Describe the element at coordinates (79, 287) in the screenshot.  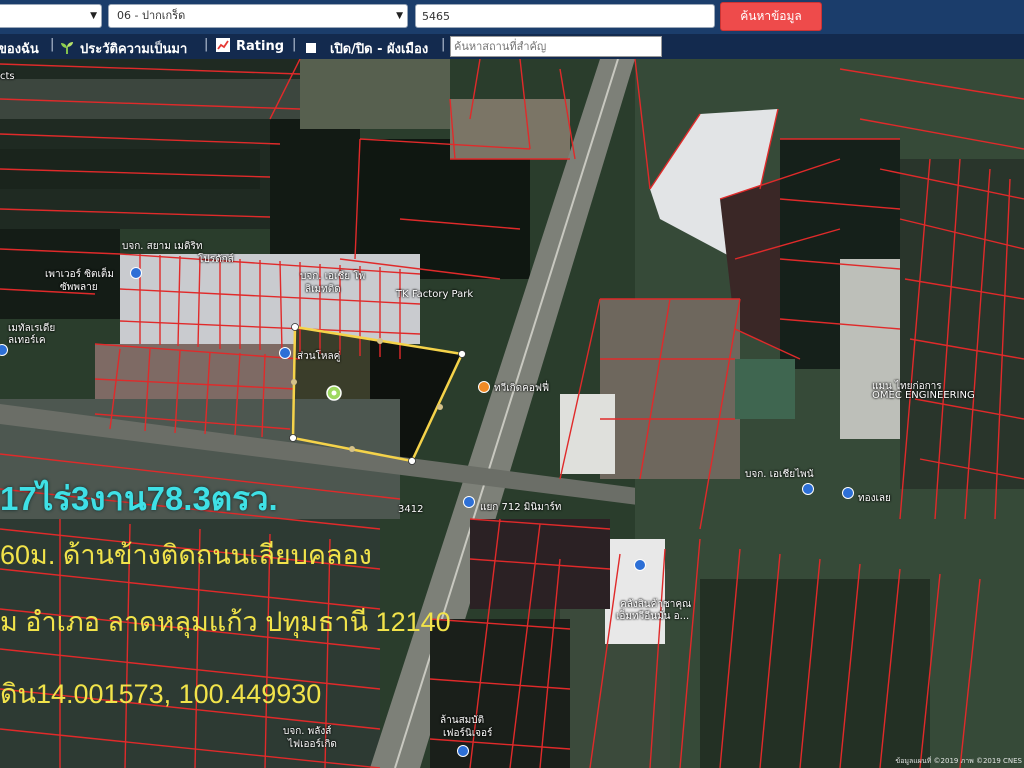
I see `map-label: ซัพพลาย` at that location.